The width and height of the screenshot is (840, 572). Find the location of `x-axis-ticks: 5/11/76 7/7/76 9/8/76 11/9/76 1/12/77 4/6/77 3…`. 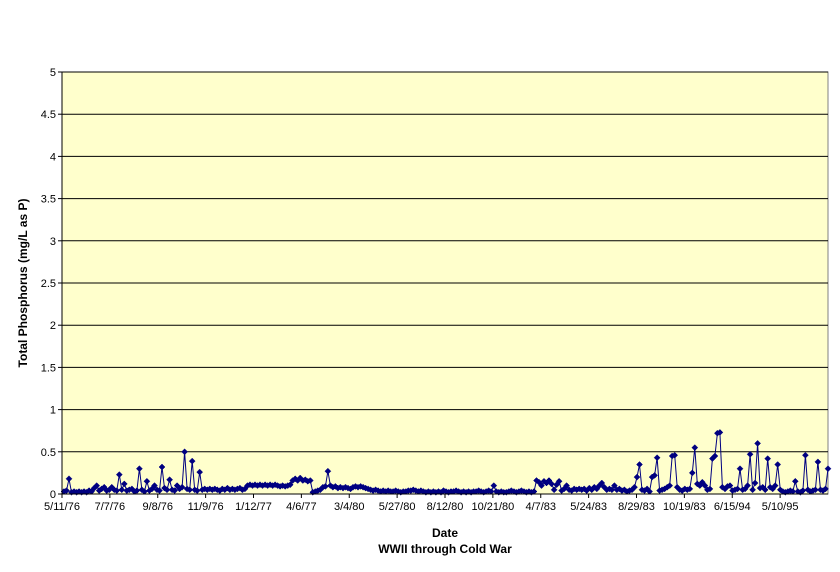

x-axis-ticks: 5/11/76 7/7/76 9/8/76 11/9/76 1/12/77 4/6/77 3… is located at coordinates (421, 503).